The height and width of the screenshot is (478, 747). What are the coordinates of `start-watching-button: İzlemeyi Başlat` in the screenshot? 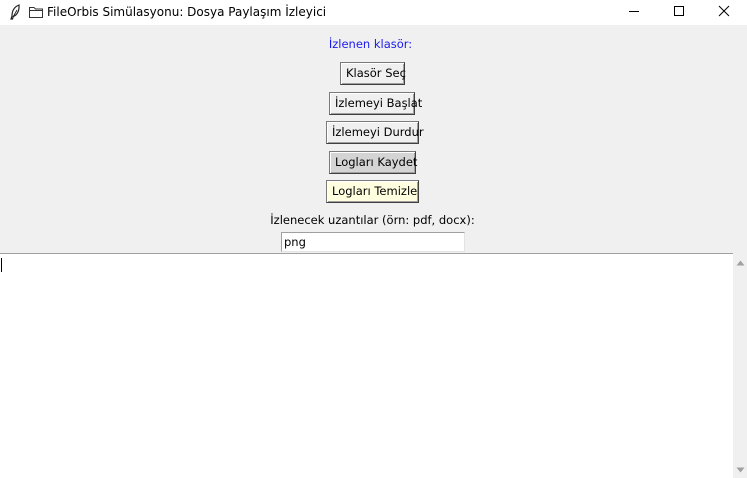 It's located at (375, 103).